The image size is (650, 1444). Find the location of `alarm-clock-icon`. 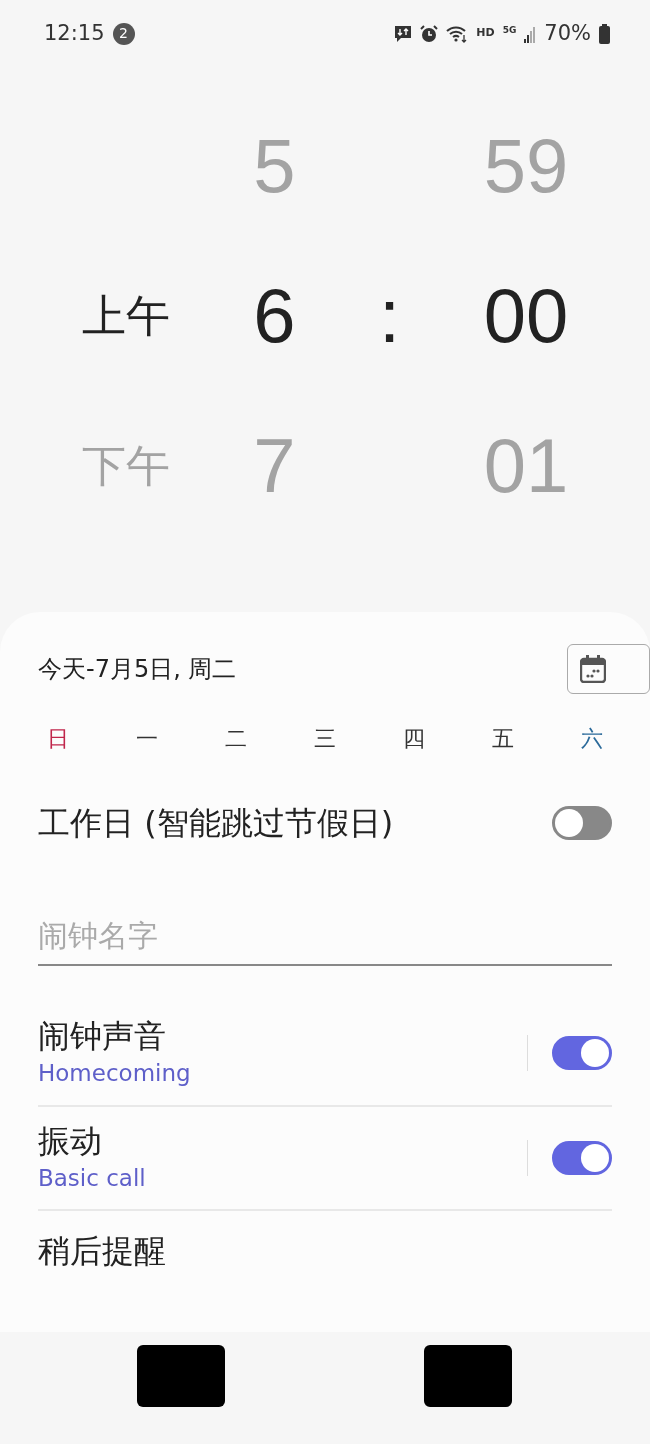

alarm-clock-icon is located at coordinates (429, 33).